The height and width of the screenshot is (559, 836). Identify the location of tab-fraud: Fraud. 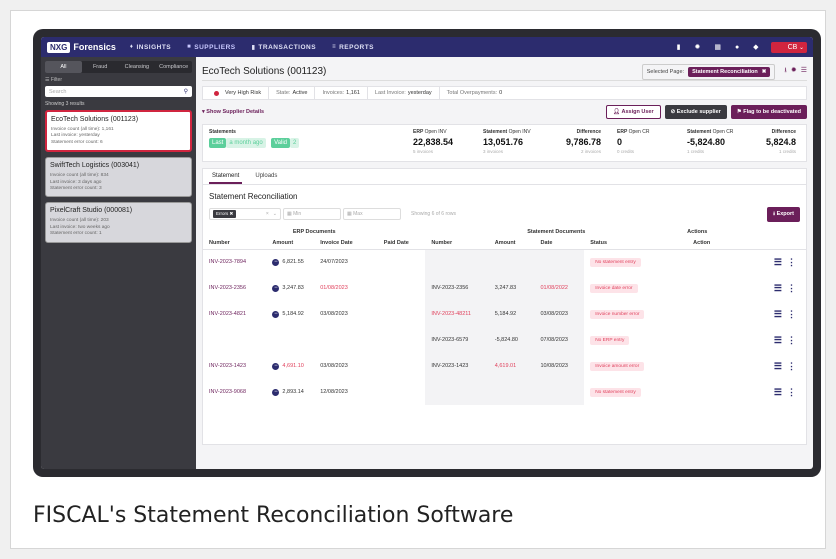
(100, 67).